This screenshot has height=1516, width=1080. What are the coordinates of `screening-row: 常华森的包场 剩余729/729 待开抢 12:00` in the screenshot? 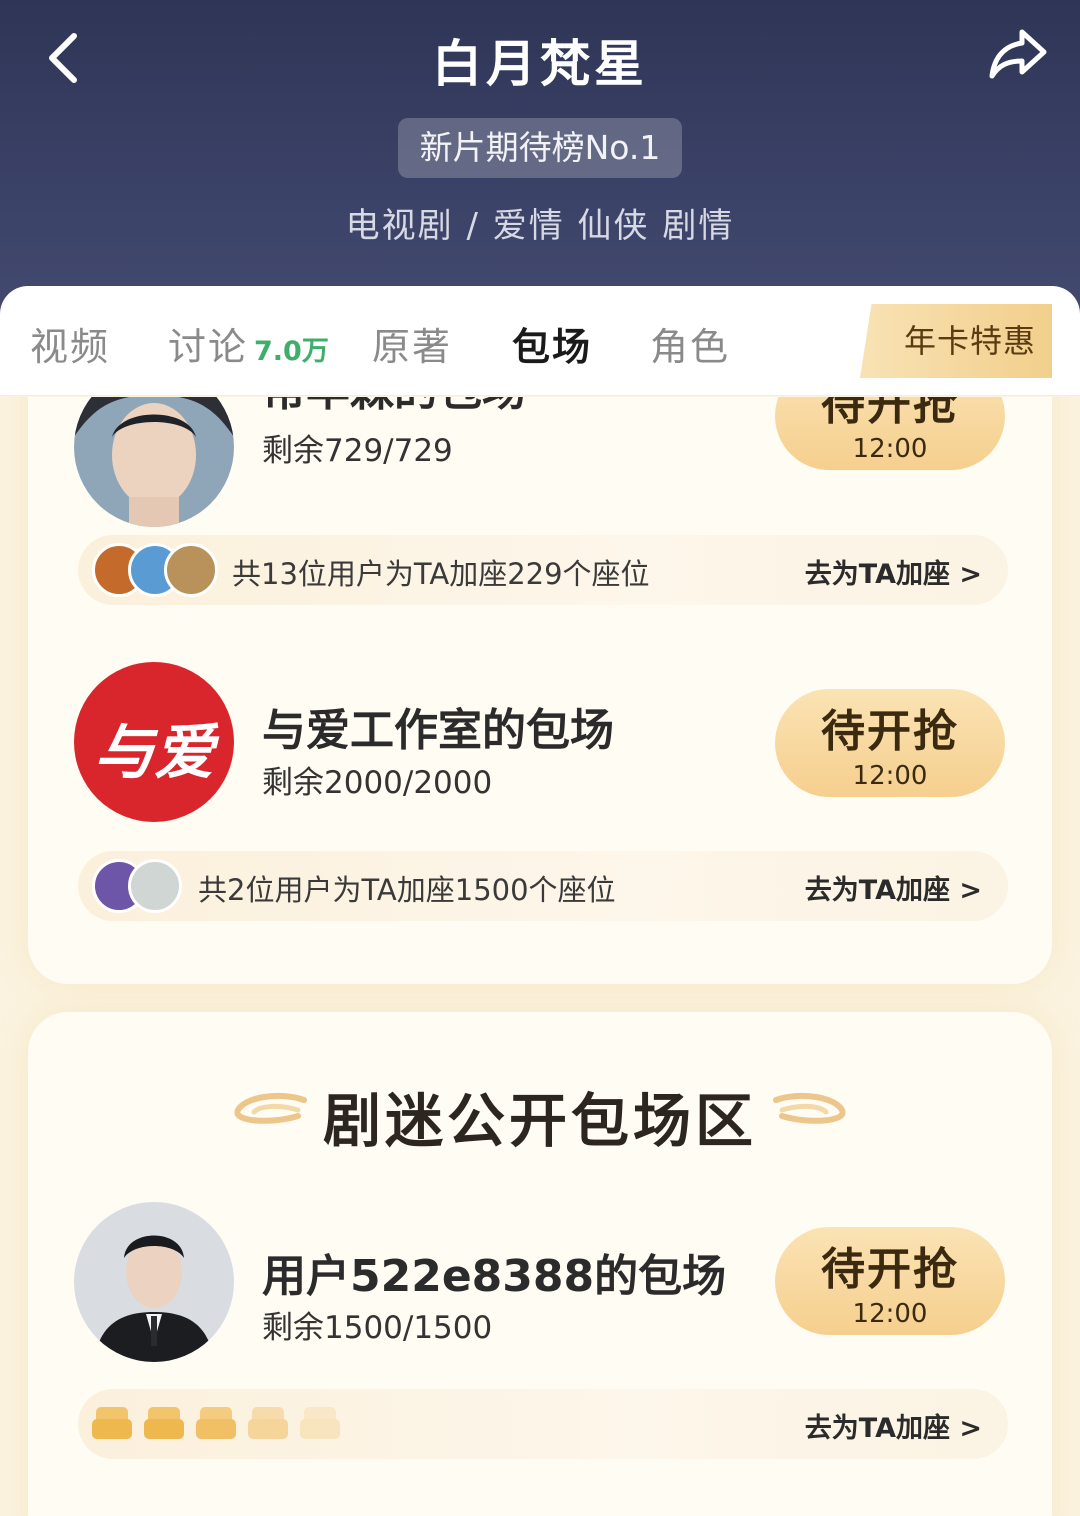 It's located at (540, 464).